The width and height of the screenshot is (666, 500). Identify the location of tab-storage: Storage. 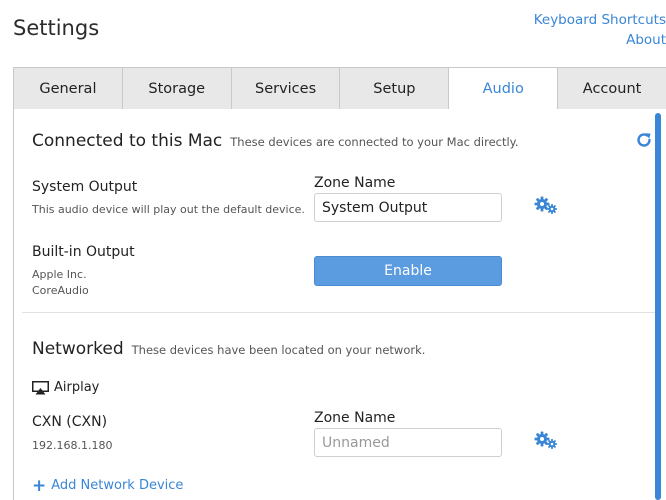
(176, 88).